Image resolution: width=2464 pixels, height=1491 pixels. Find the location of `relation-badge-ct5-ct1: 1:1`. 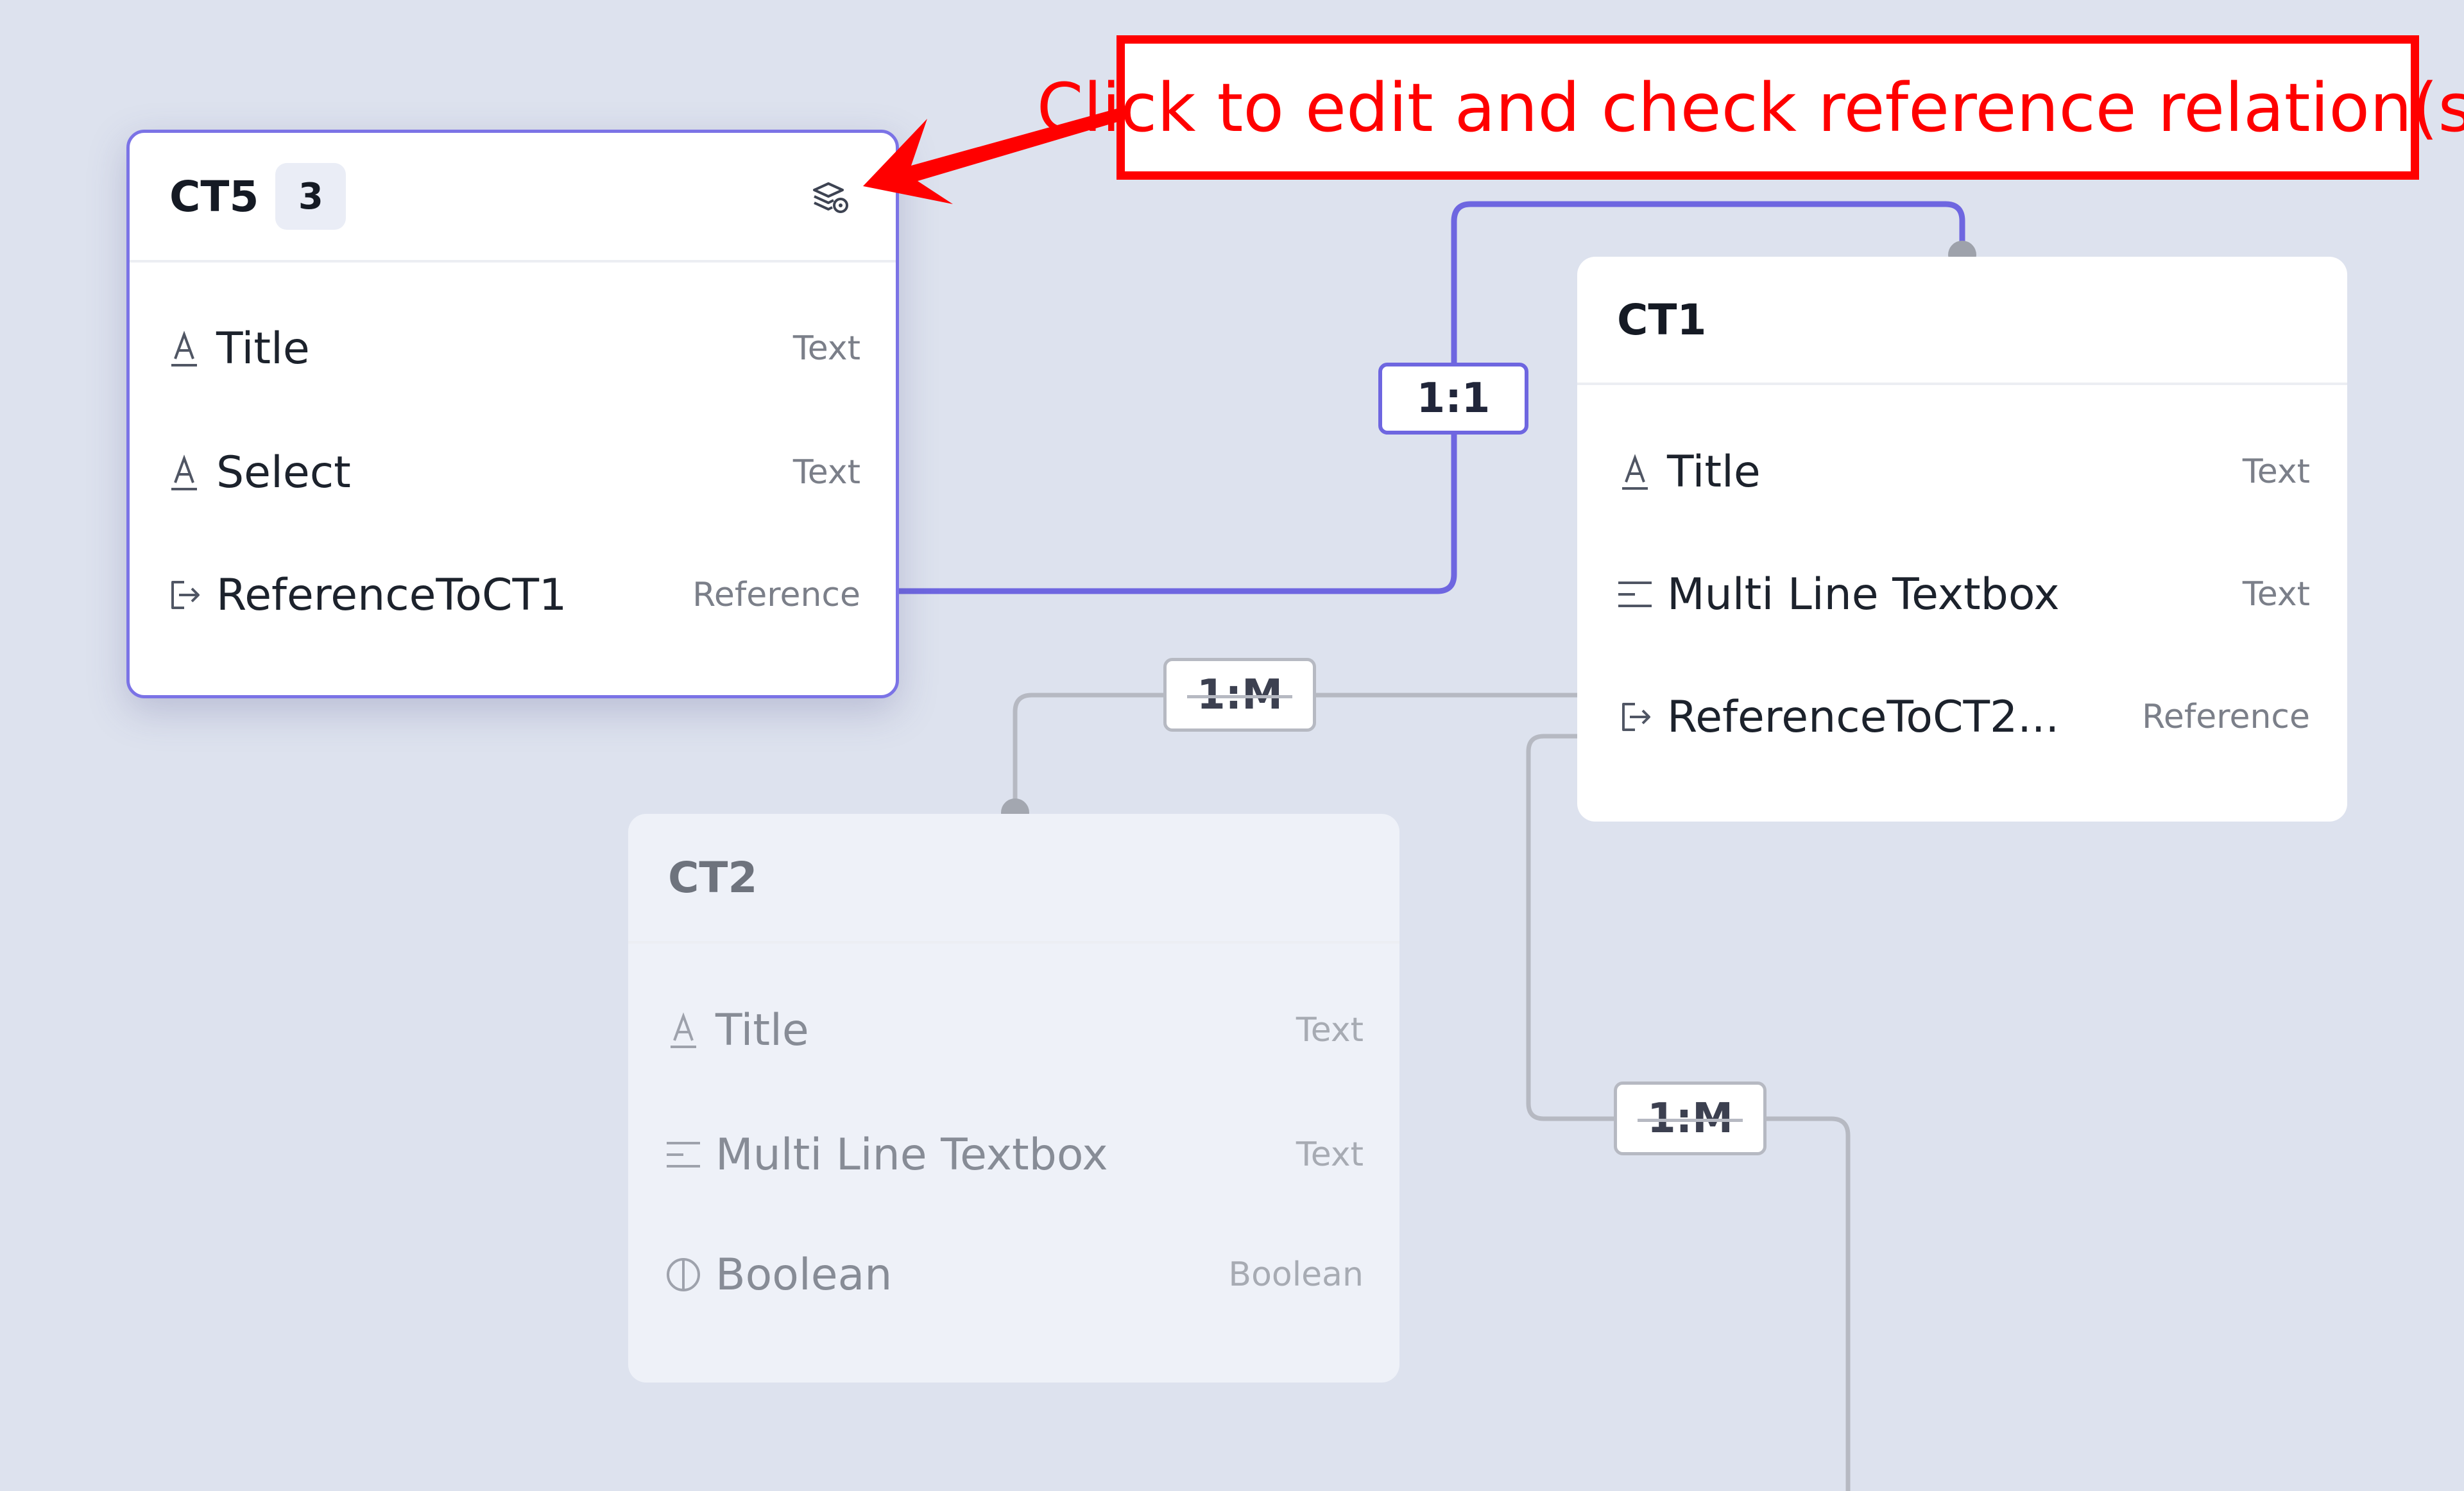

relation-badge-ct5-ct1: 1:1 is located at coordinates (1453, 399).